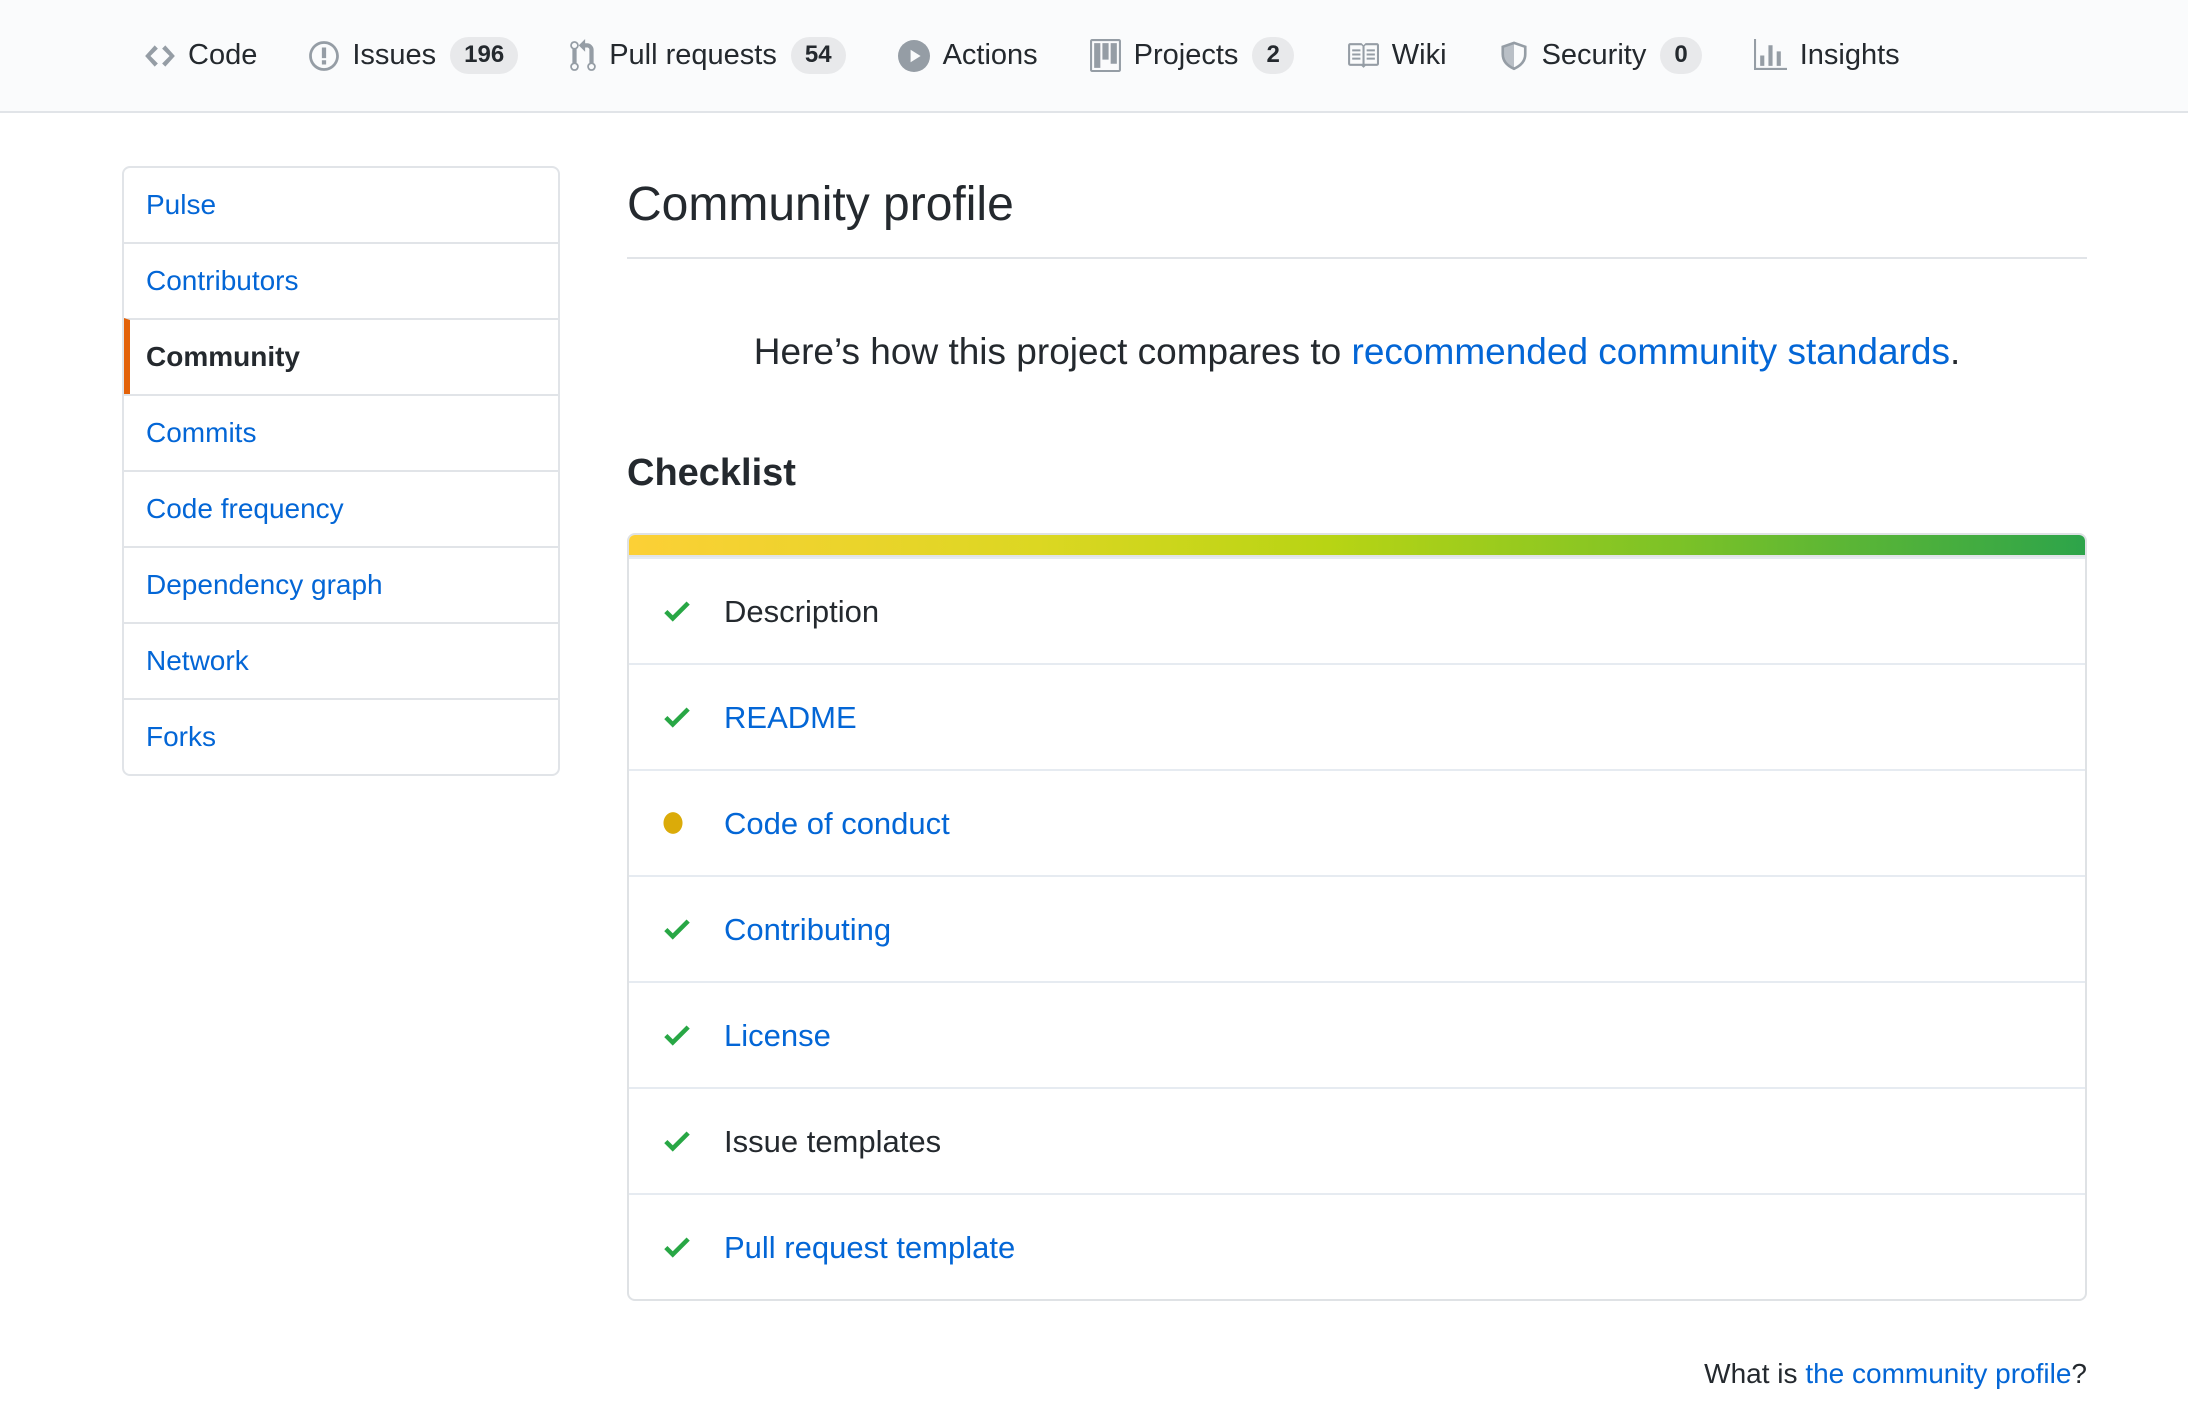 The height and width of the screenshot is (1419, 2188). I want to click on pending-dot-icon, so click(682, 823).